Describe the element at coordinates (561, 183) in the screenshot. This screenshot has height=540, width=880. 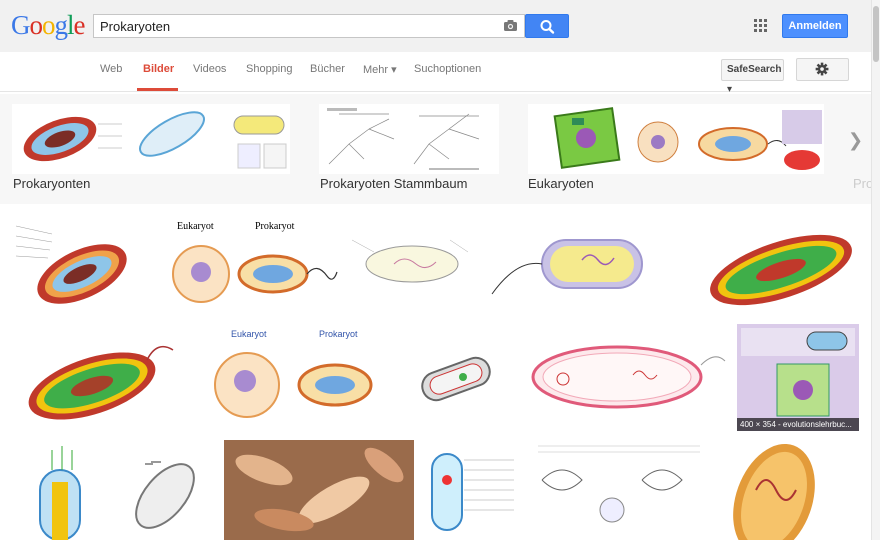
I see `related-label: Eukaryoten` at that location.